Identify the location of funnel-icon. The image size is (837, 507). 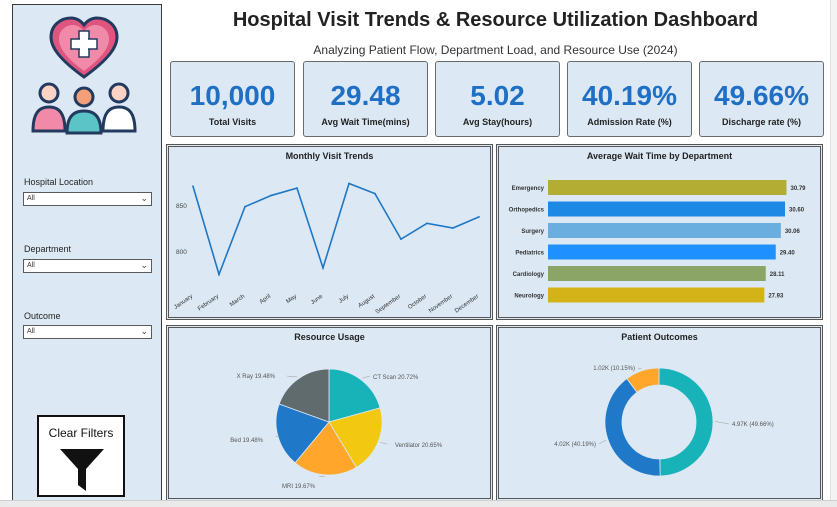
(82, 470).